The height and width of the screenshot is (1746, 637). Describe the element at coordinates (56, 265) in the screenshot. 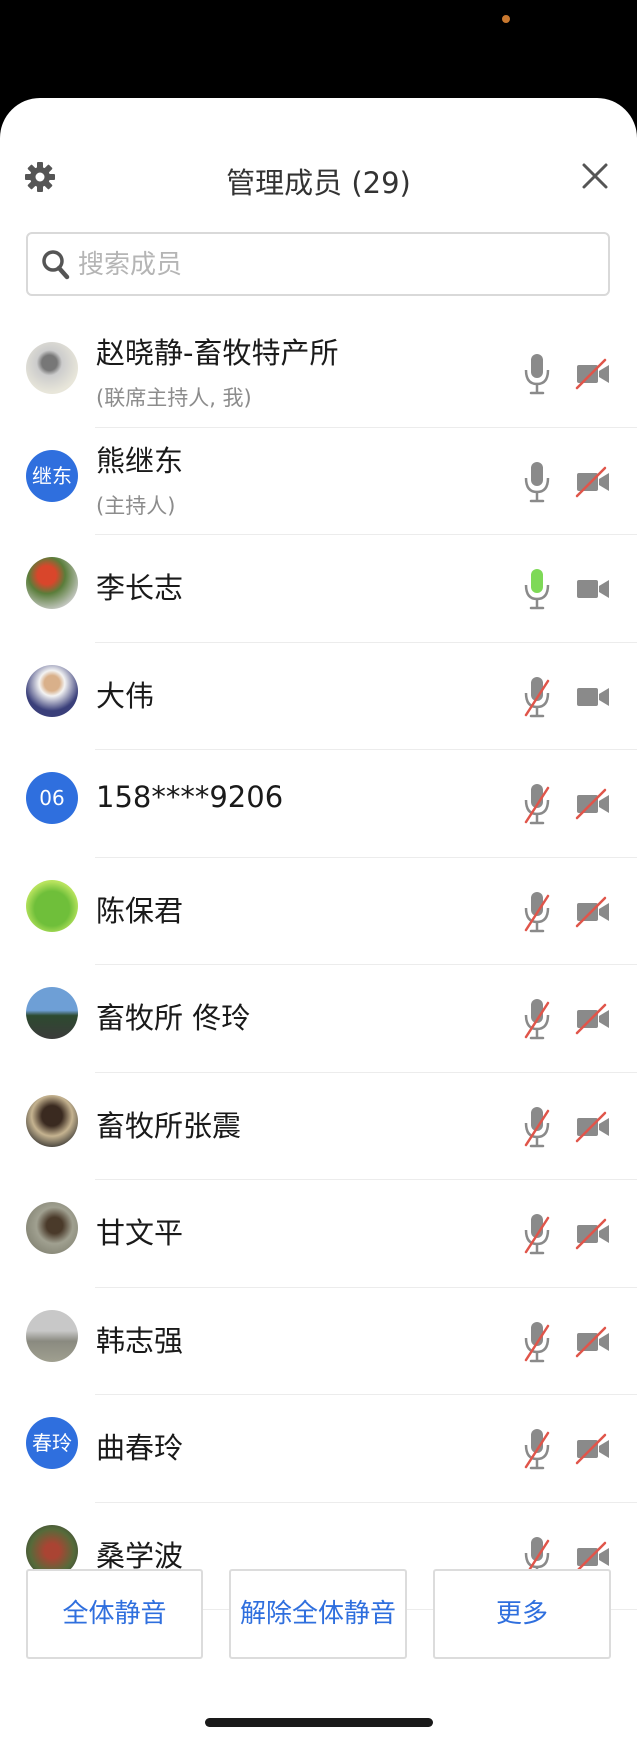

I see `search-icon` at that location.